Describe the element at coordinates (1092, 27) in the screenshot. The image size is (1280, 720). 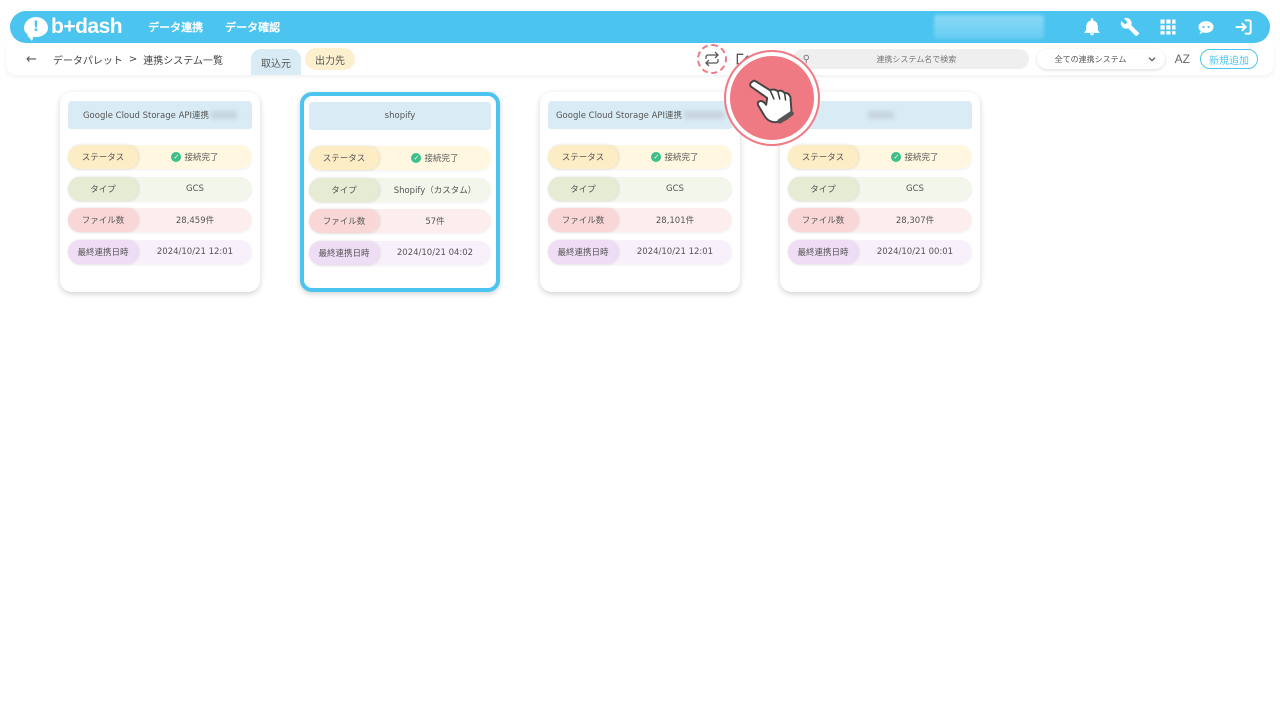
I see `bell-icon` at that location.